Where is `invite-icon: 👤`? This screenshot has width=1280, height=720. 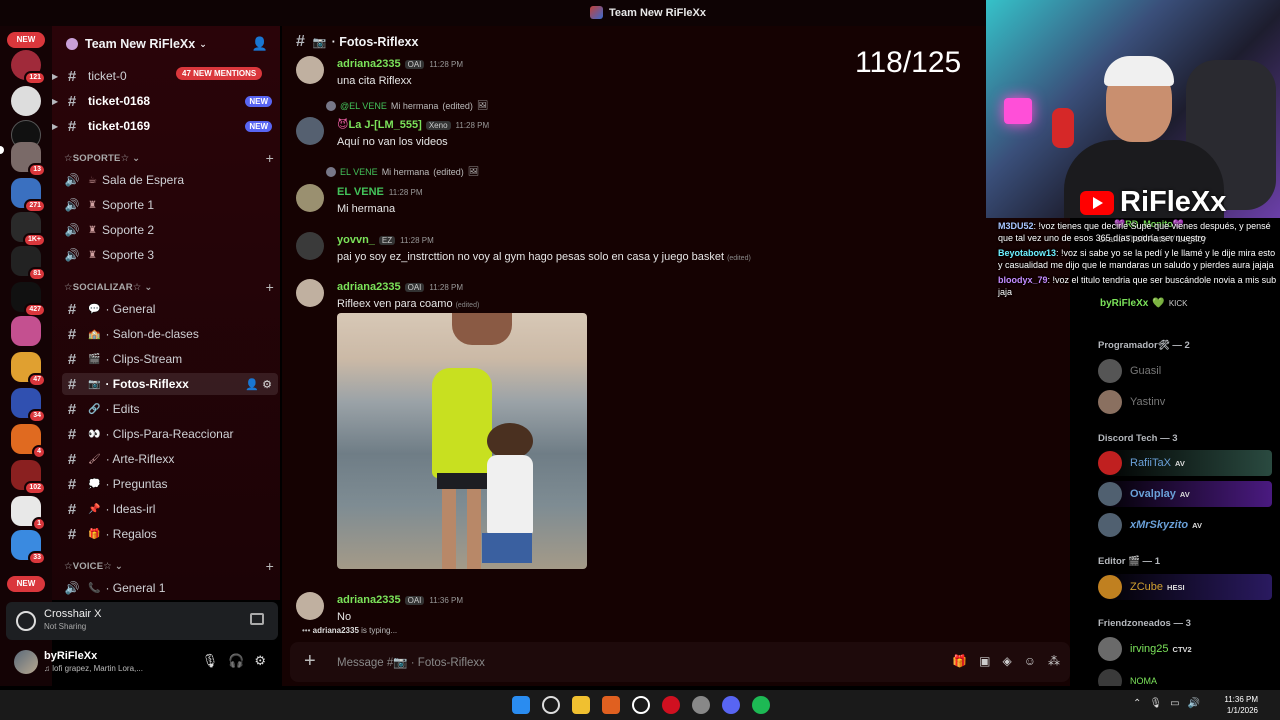
invite-icon: 👤 is located at coordinates (260, 44).